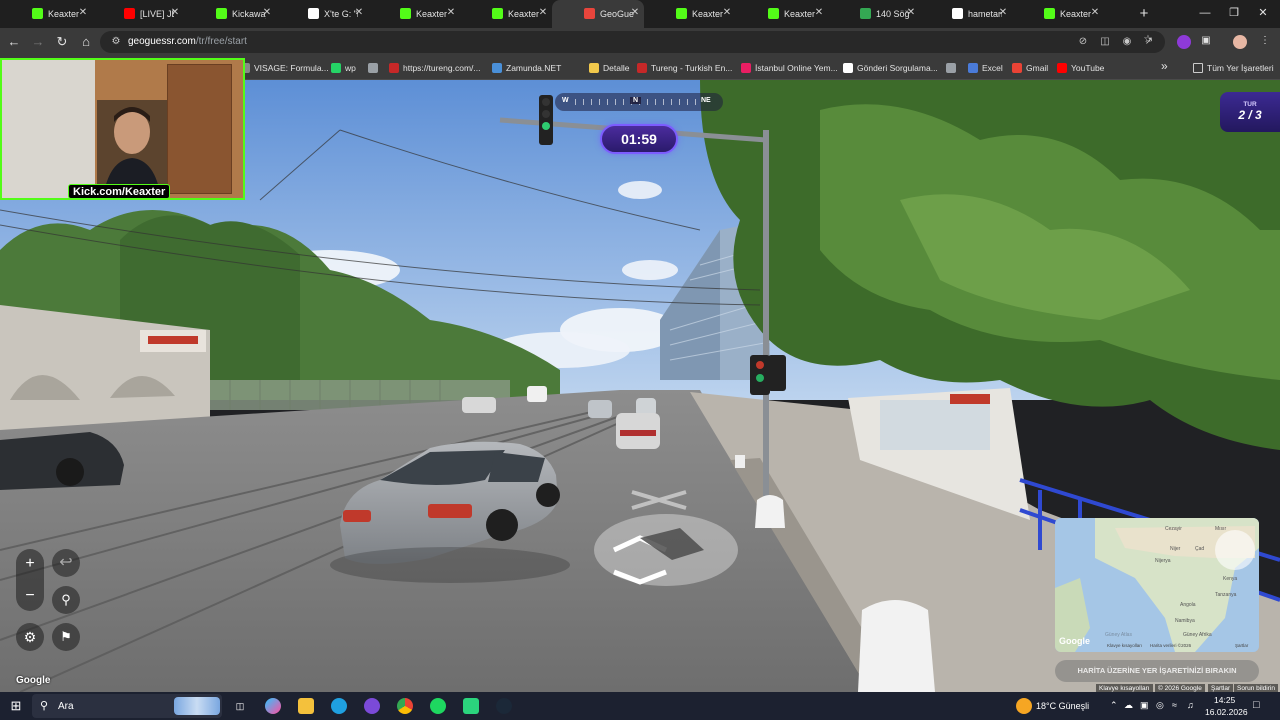 The image size is (1280, 720). What do you see at coordinates (1190, 705) in the screenshot?
I see `volume-icon: ♫` at bounding box center [1190, 705].